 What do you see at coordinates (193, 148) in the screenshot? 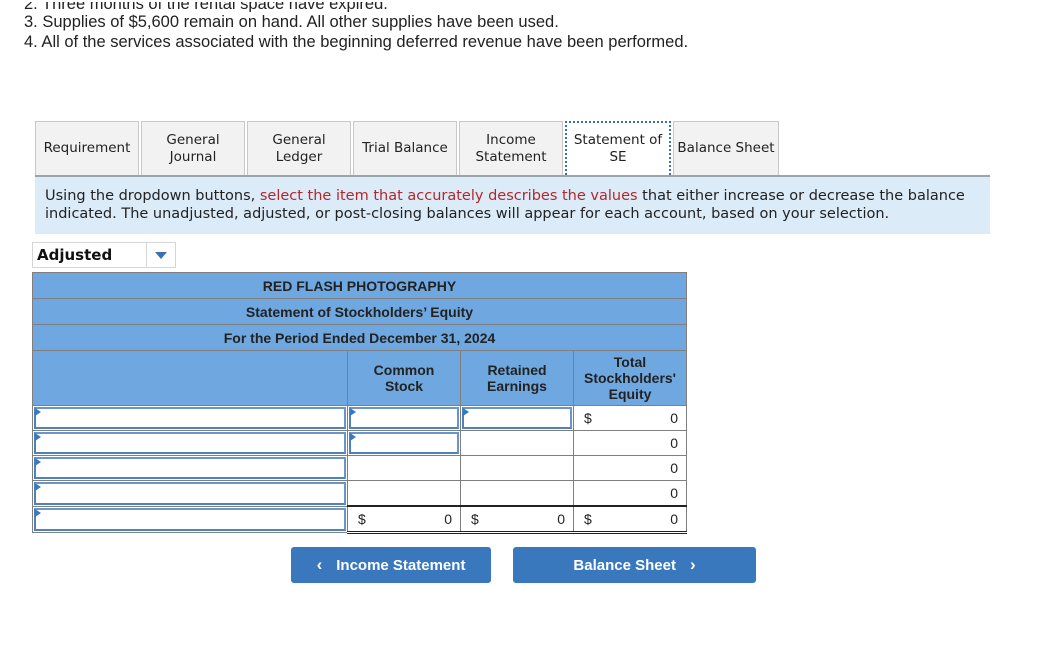
I see `tab-general-journal: General Journal` at bounding box center [193, 148].